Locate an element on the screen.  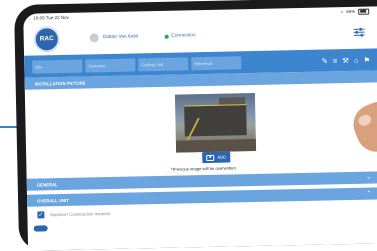
settings-sliders-button is located at coordinates (359, 32).